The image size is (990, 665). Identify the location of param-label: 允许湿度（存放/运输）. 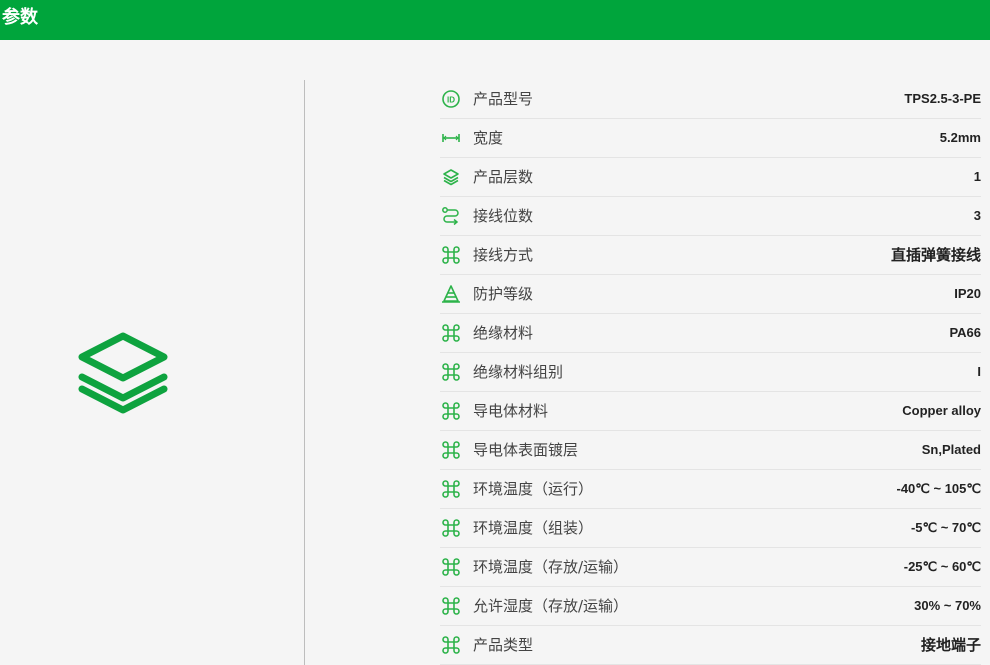
(551, 606).